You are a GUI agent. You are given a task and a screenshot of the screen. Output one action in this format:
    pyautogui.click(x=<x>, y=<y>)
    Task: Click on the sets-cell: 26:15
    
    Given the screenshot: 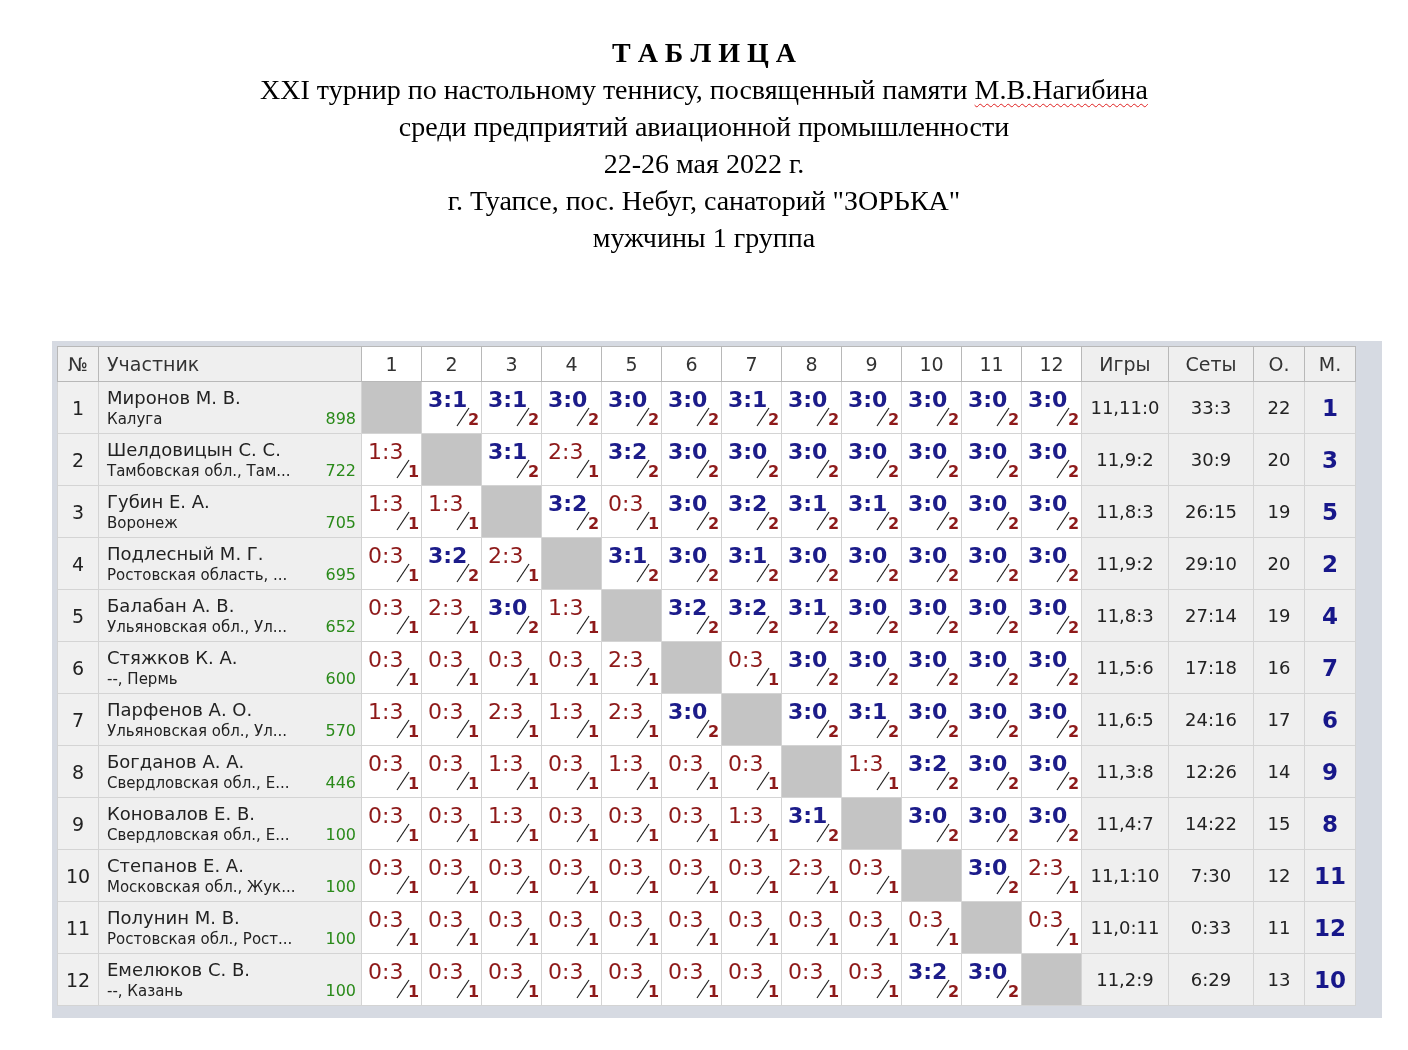 What is the action you would take?
    pyautogui.click(x=1211, y=511)
    